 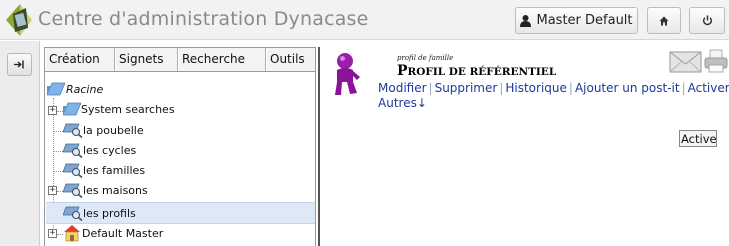 What do you see at coordinates (203, 19) in the screenshot?
I see `app-title: Centre d'administration Dynacase` at bounding box center [203, 19].